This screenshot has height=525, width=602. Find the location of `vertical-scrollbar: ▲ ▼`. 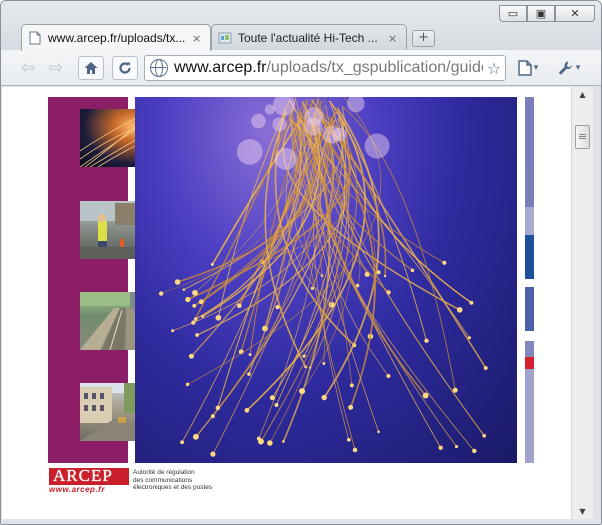

vertical-scrollbar: ▲ ▼ is located at coordinates (582, 303).